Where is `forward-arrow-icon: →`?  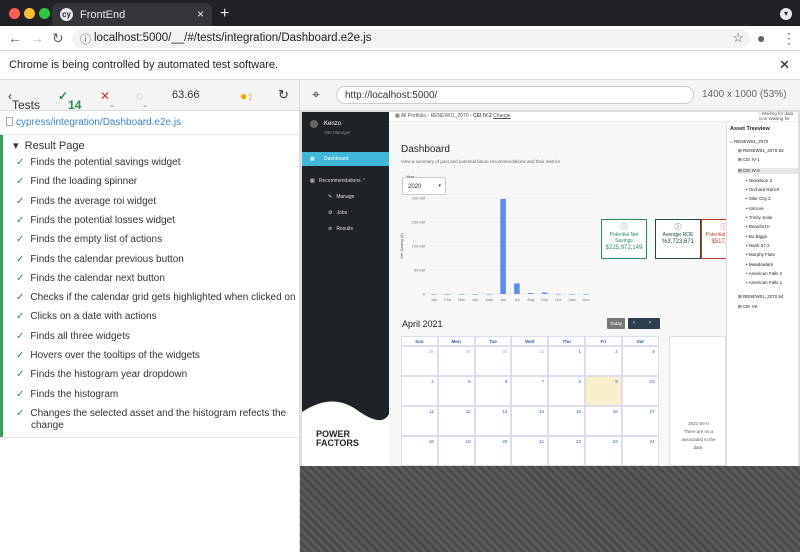 forward-arrow-icon: → is located at coordinates (37, 38).